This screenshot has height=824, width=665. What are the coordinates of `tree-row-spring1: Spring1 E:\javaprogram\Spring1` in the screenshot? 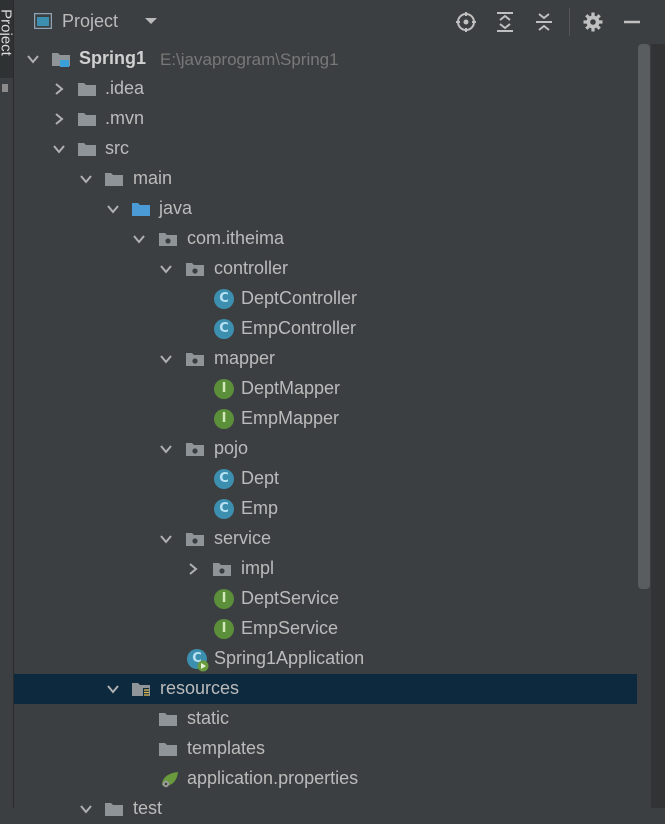 It's located at (332, 59).